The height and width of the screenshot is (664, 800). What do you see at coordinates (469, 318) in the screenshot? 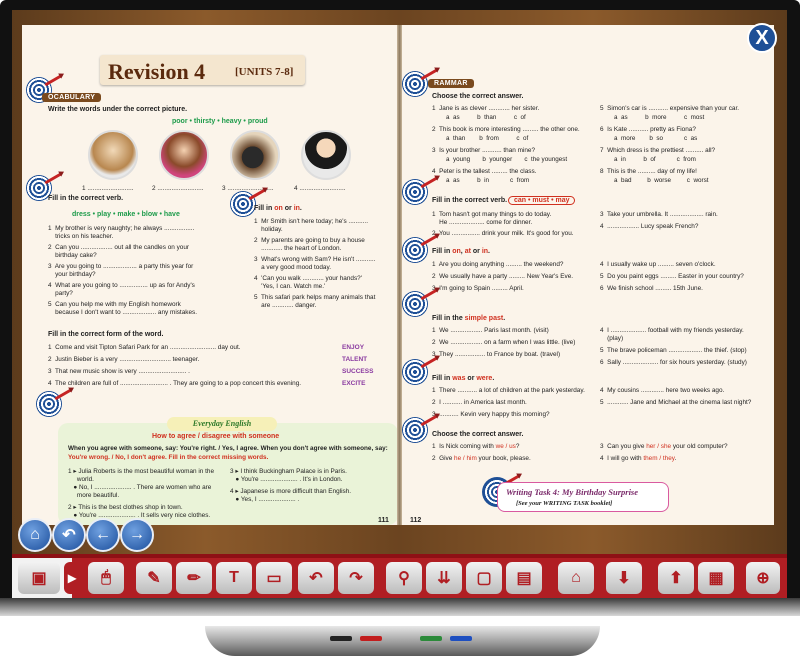
I see `past-instruction: Fill in the simple past.` at bounding box center [469, 318].